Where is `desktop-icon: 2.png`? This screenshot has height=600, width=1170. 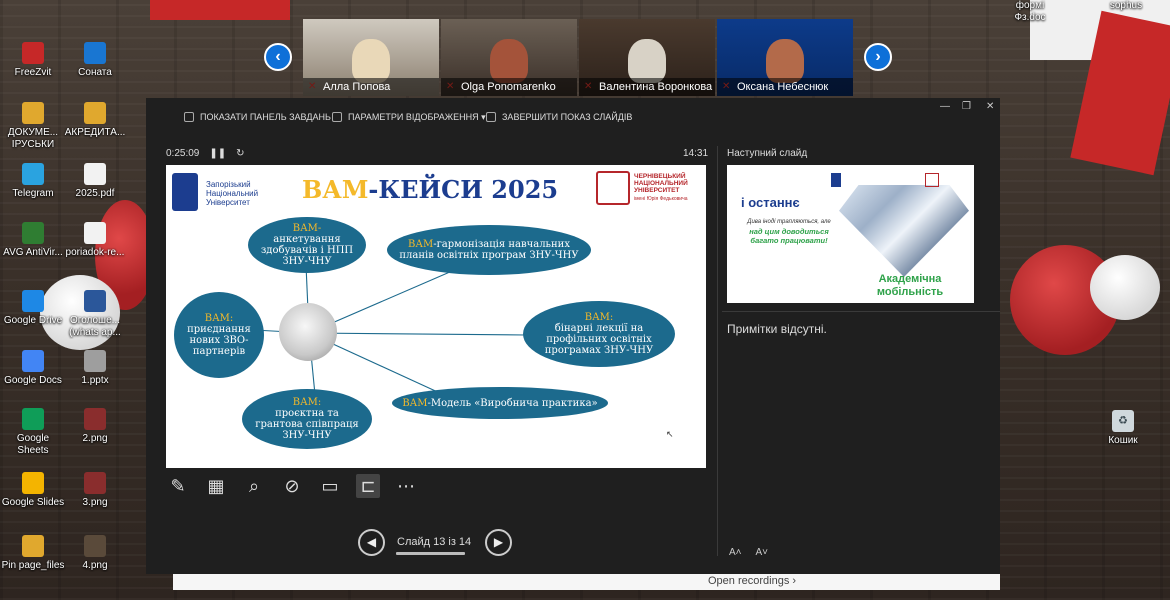
desktop-icon: 2.png is located at coordinates (95, 426).